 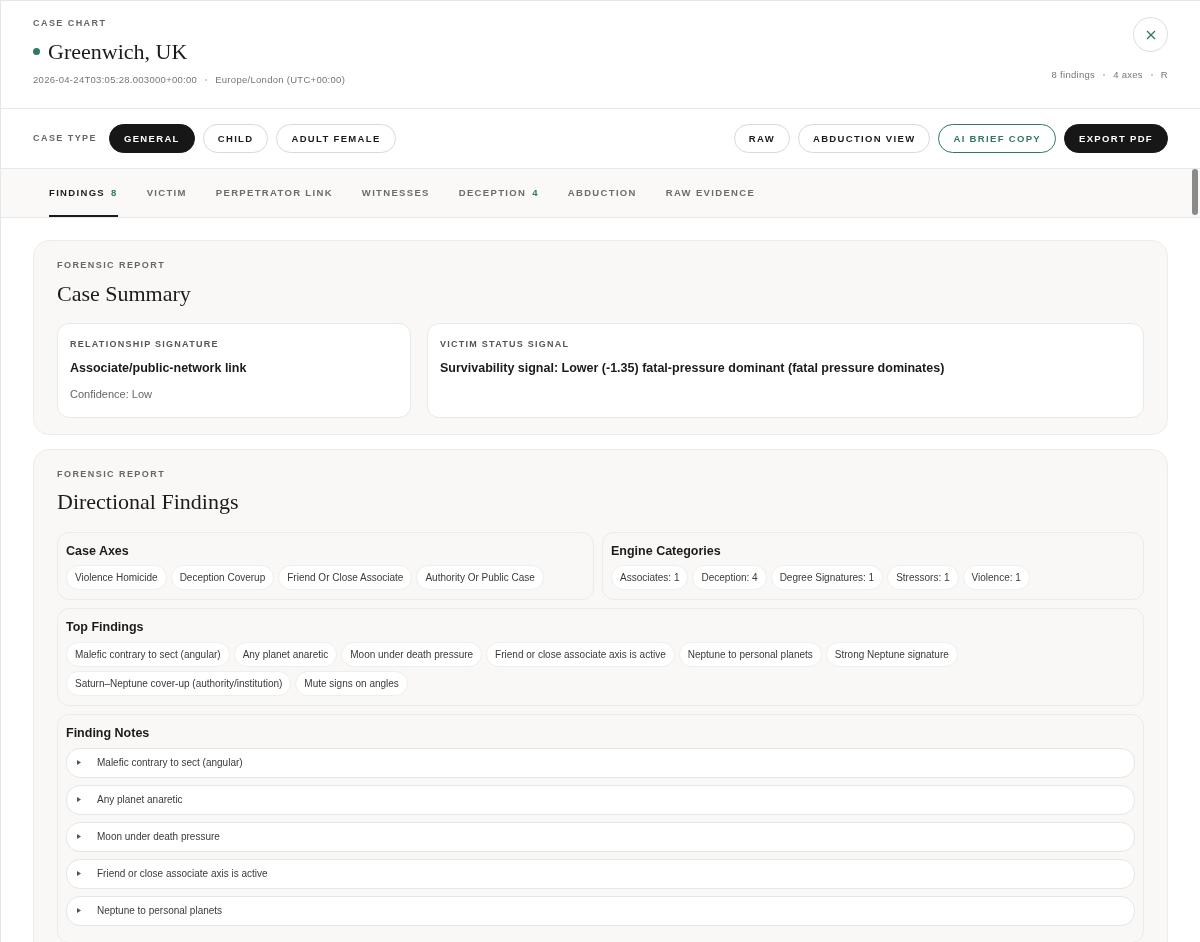 I want to click on group-title: Top Findings, so click(x=105, y=628).